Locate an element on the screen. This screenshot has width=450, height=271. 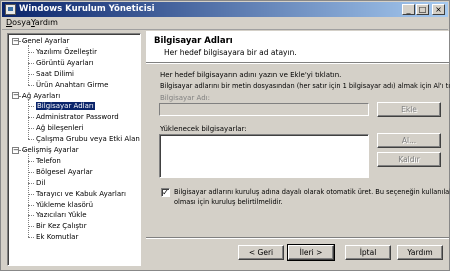
tree-item-label: Gelişmiş Ayarlar is located at coordinates (50, 150).